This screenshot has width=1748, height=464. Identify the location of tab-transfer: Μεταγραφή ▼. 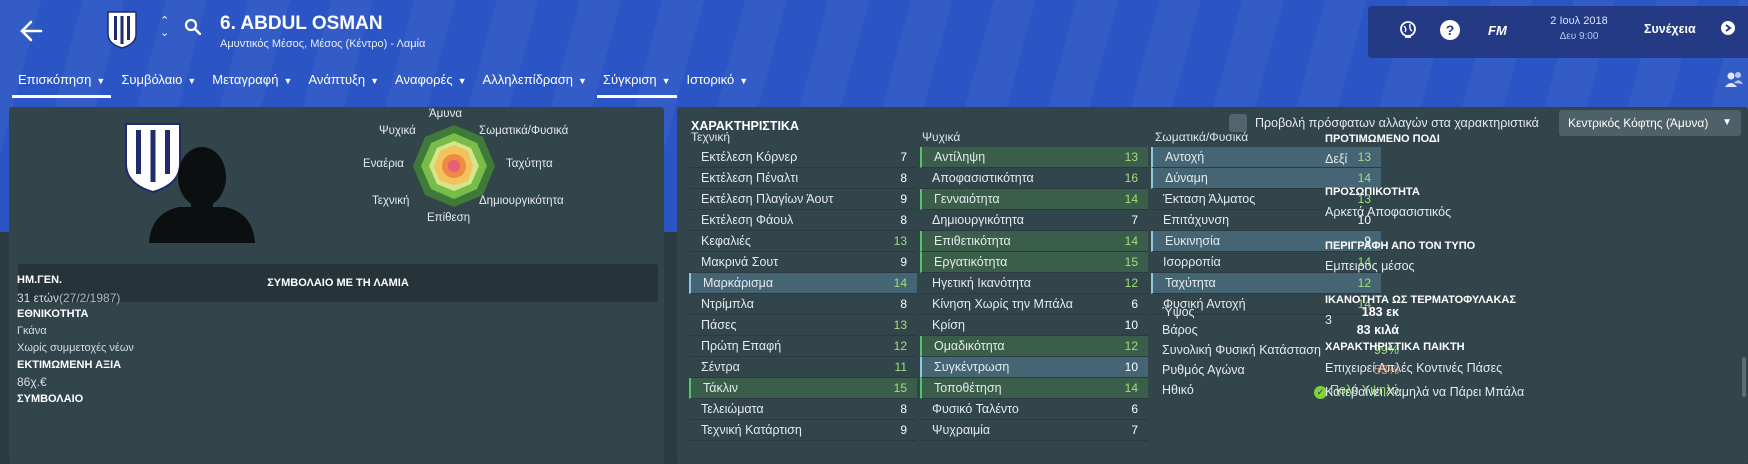
(252, 83).